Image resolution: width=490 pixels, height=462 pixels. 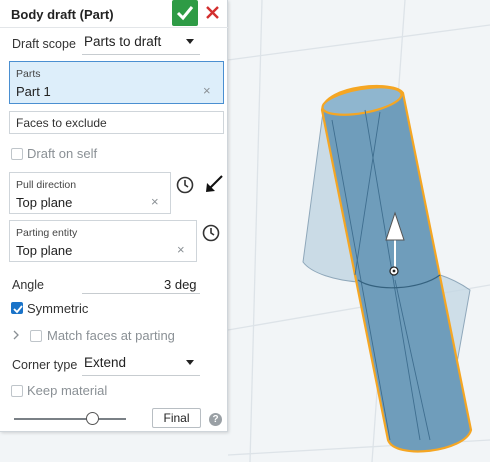 What do you see at coordinates (28, 74) in the screenshot?
I see `parts-label: Parts` at bounding box center [28, 74].